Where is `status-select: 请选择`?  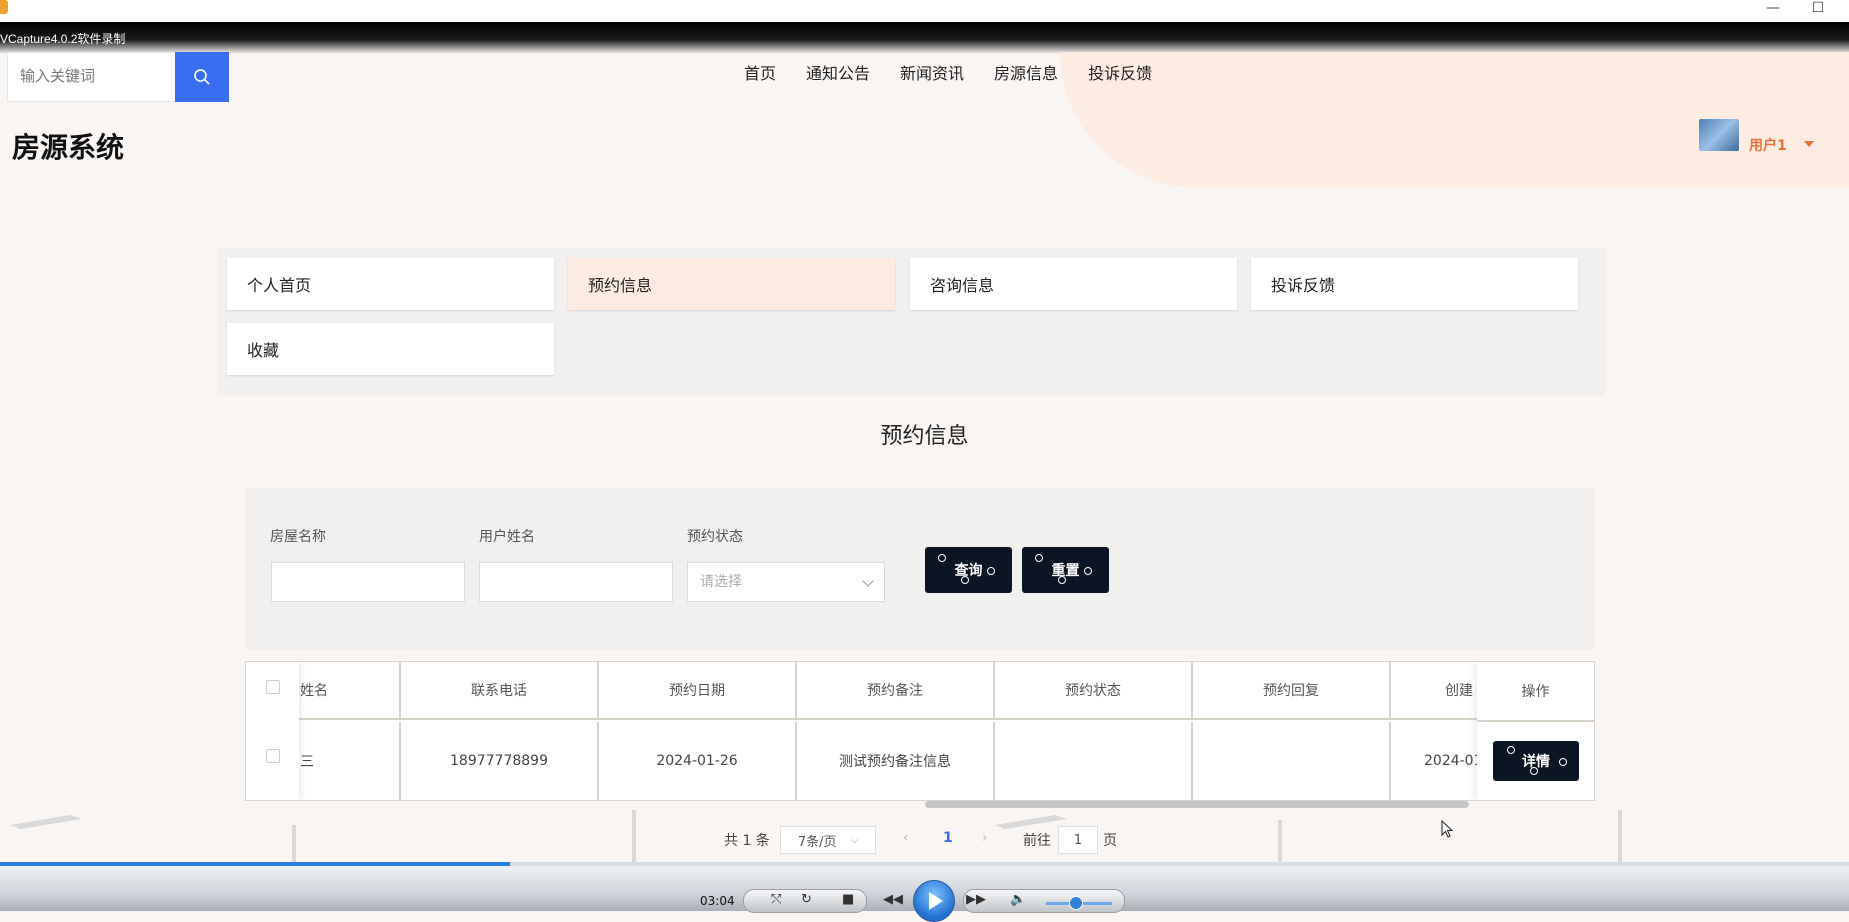 status-select: 请选择 is located at coordinates (786, 582).